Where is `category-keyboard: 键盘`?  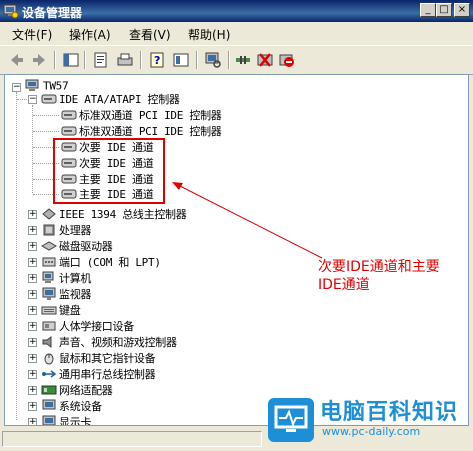
category-keyboard: 键盘 is located at coordinates (61, 310).